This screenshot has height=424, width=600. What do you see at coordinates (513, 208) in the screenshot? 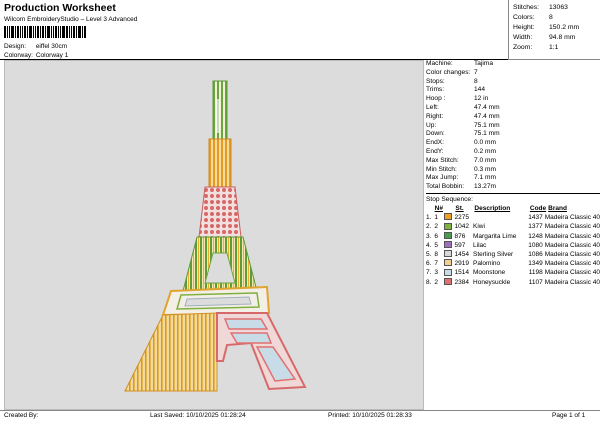
I see `stop-sequence-header: N# St. Description Code Brand` at bounding box center [513, 208].